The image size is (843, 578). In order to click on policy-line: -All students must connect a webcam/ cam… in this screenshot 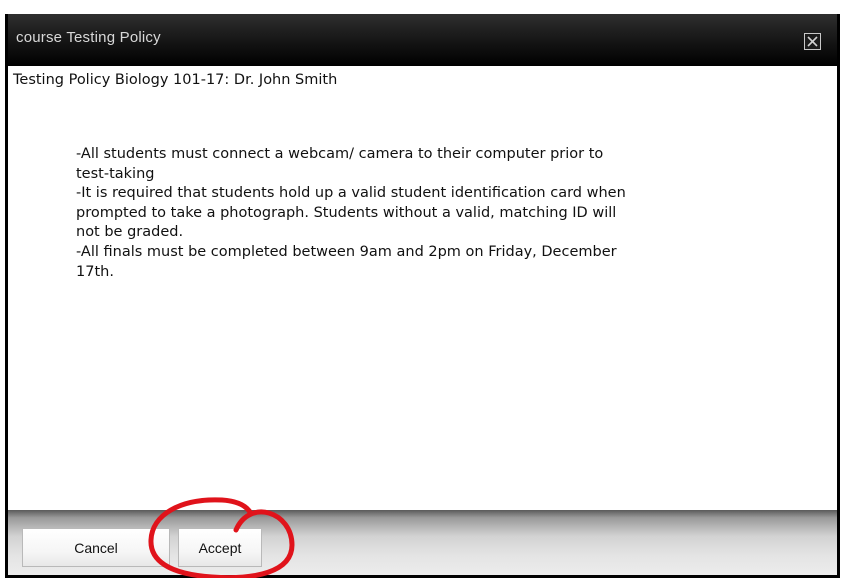, I will do `click(340, 154)`.